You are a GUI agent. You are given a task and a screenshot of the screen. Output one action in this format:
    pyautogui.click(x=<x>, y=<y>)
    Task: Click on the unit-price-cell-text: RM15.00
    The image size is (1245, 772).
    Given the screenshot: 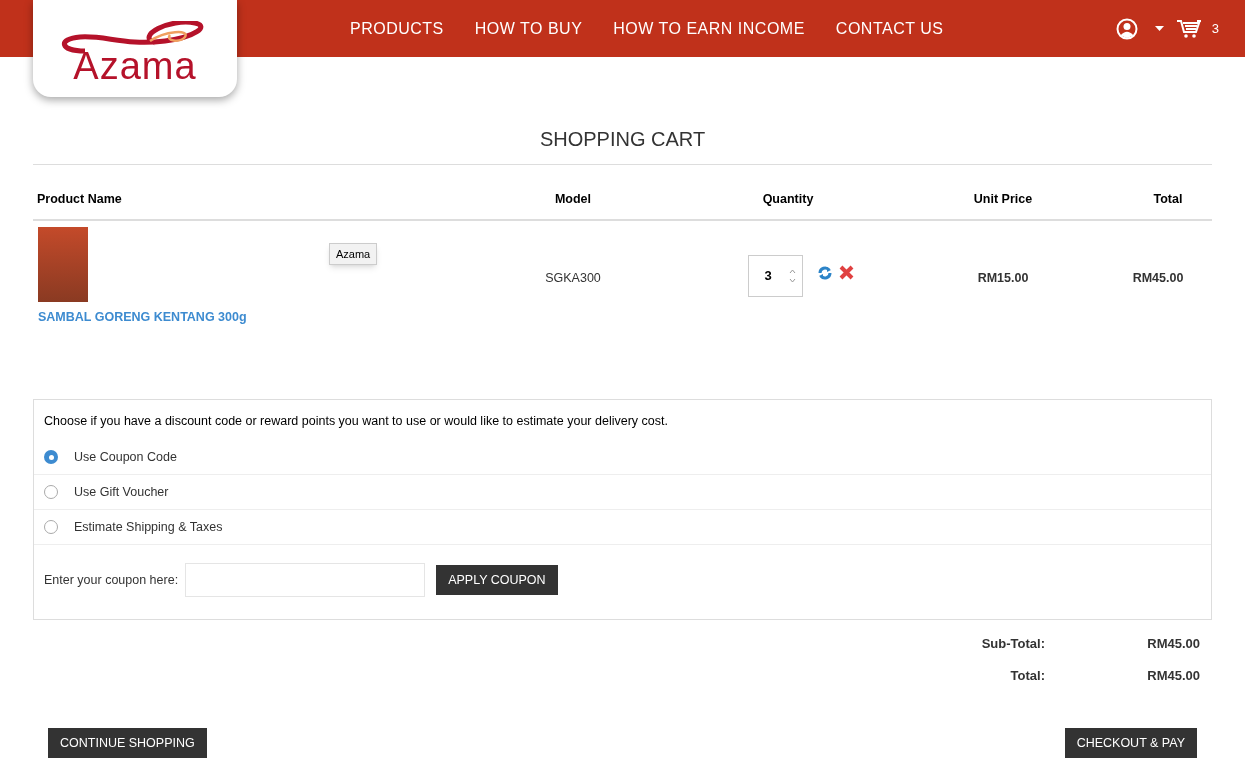 What is the action you would take?
    pyautogui.click(x=1003, y=278)
    